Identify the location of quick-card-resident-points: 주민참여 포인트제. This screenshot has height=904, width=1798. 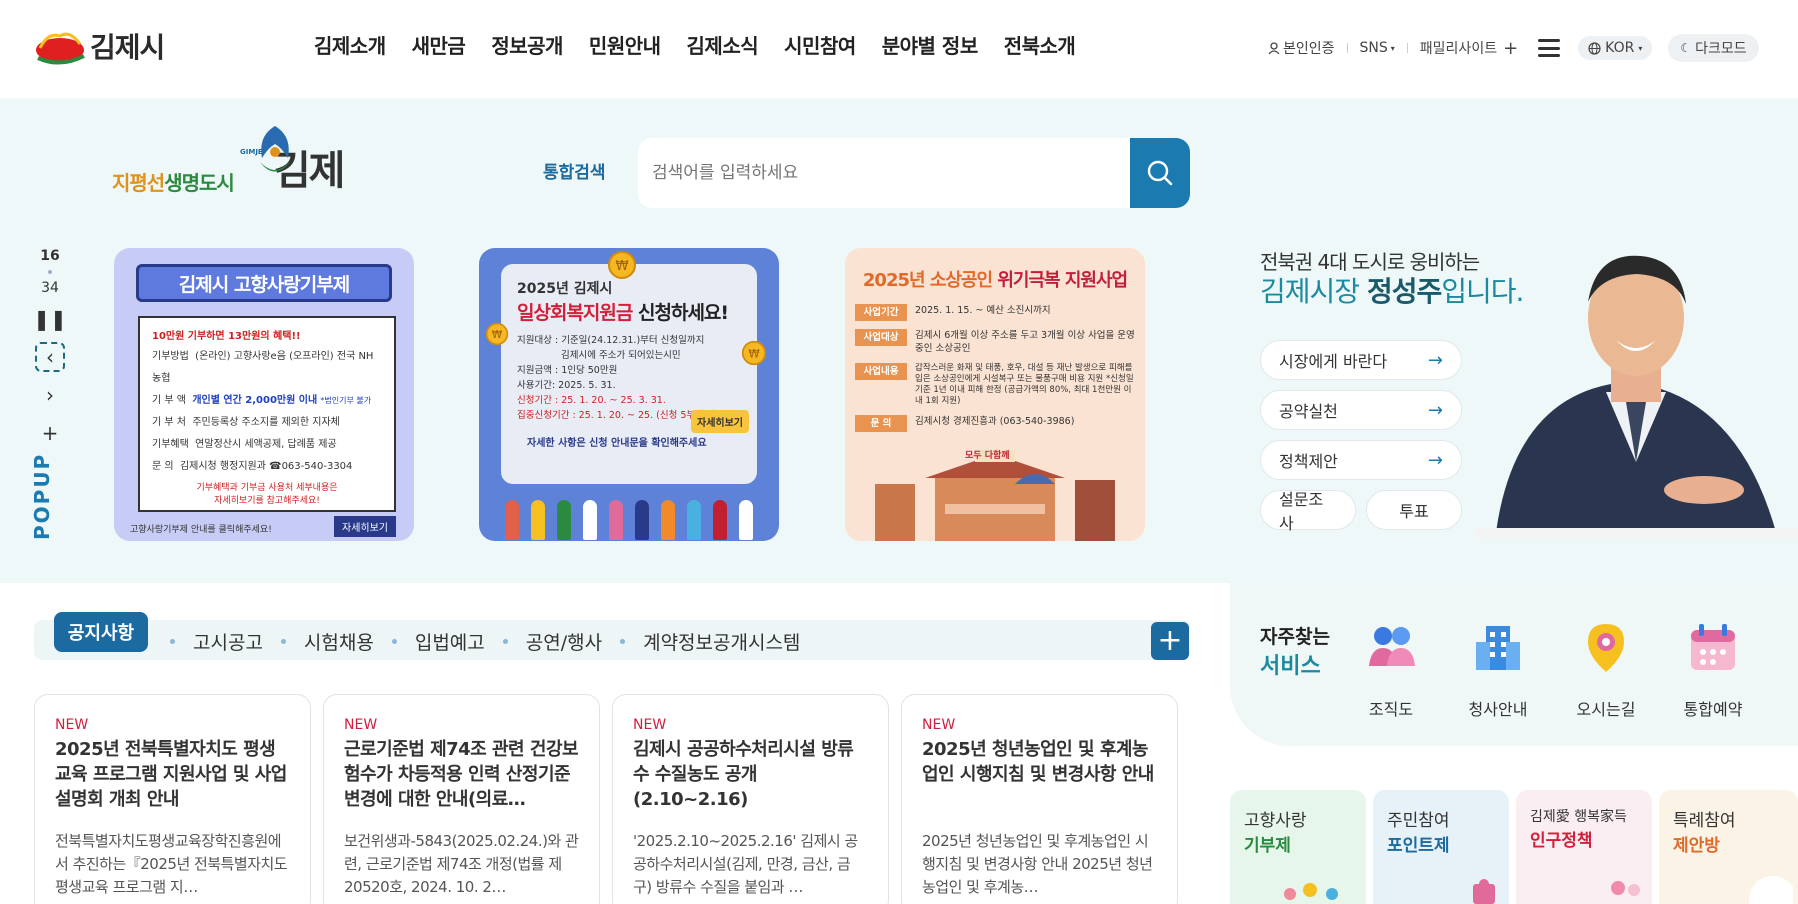
(1441, 847).